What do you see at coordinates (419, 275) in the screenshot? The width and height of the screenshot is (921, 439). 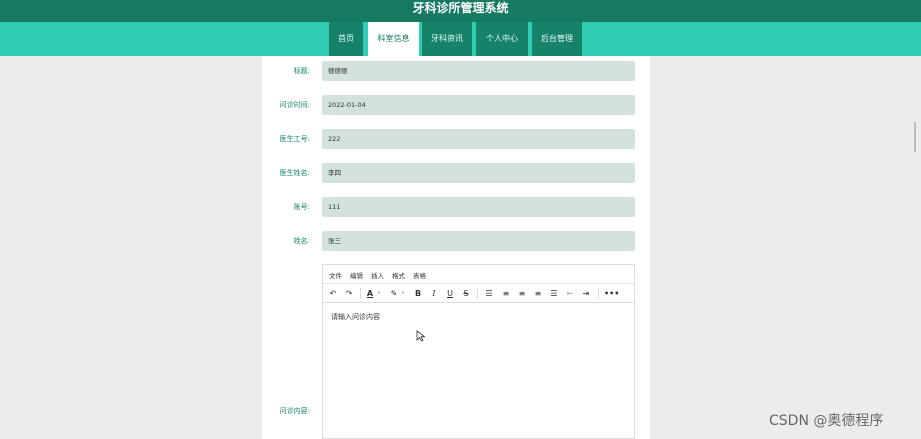 I see `menu-table: 表格` at bounding box center [419, 275].